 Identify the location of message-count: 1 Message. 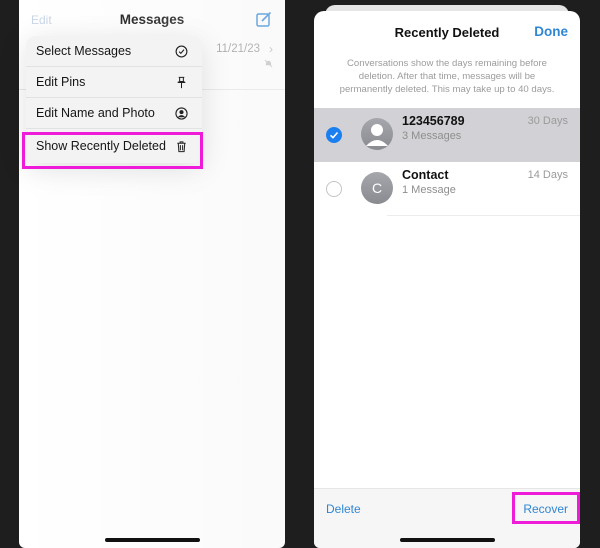
(429, 190).